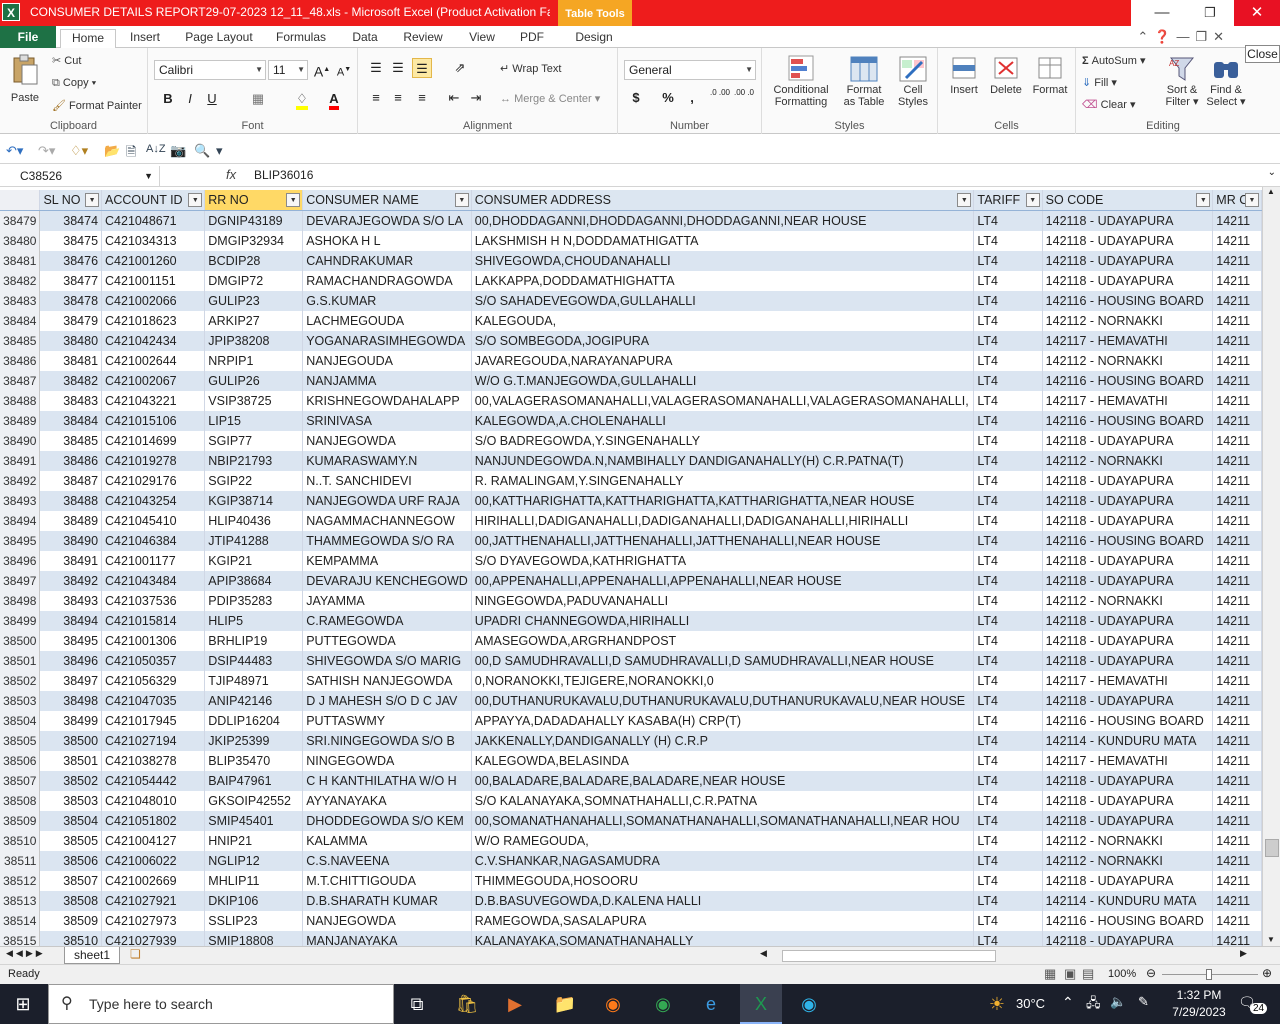 This screenshot has width=1280, height=1024. Describe the element at coordinates (153, 361) in the screenshot. I see `cell: C421002644` at that location.